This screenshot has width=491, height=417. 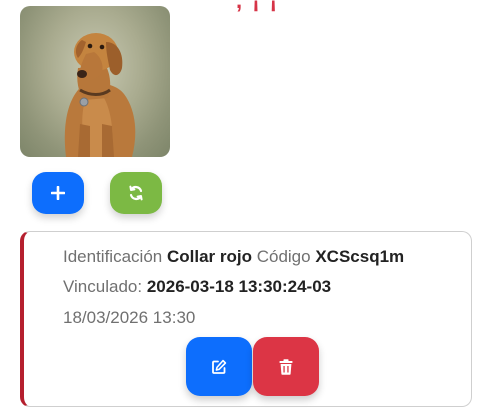 I want to click on pet-photo, so click(x=95, y=81).